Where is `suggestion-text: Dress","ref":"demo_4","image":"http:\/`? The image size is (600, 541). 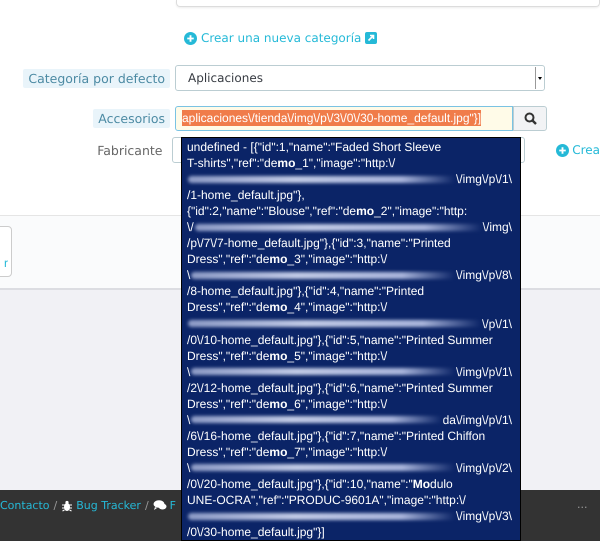
suggestion-text: Dress","ref":"demo_4","image":"http:\/ is located at coordinates (349, 307).